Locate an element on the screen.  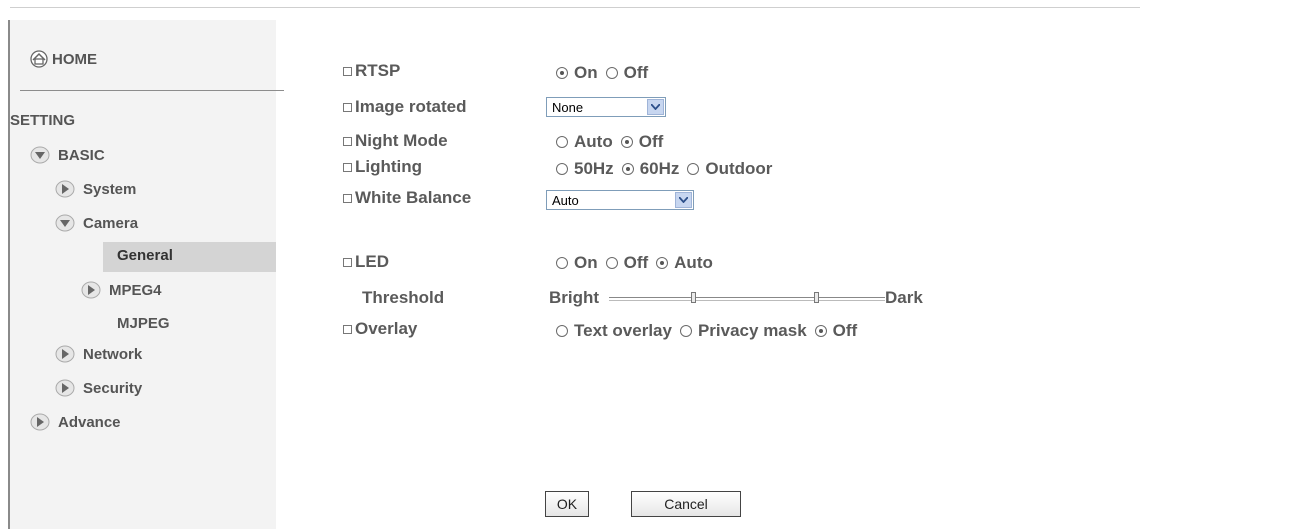
night-mode-off-option: Off is located at coordinates (641, 142).